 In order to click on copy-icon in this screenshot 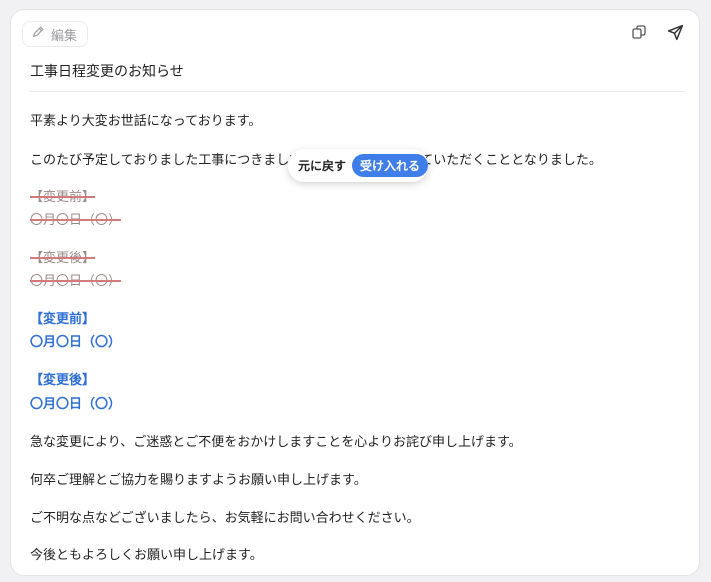, I will do `click(639, 34)`.